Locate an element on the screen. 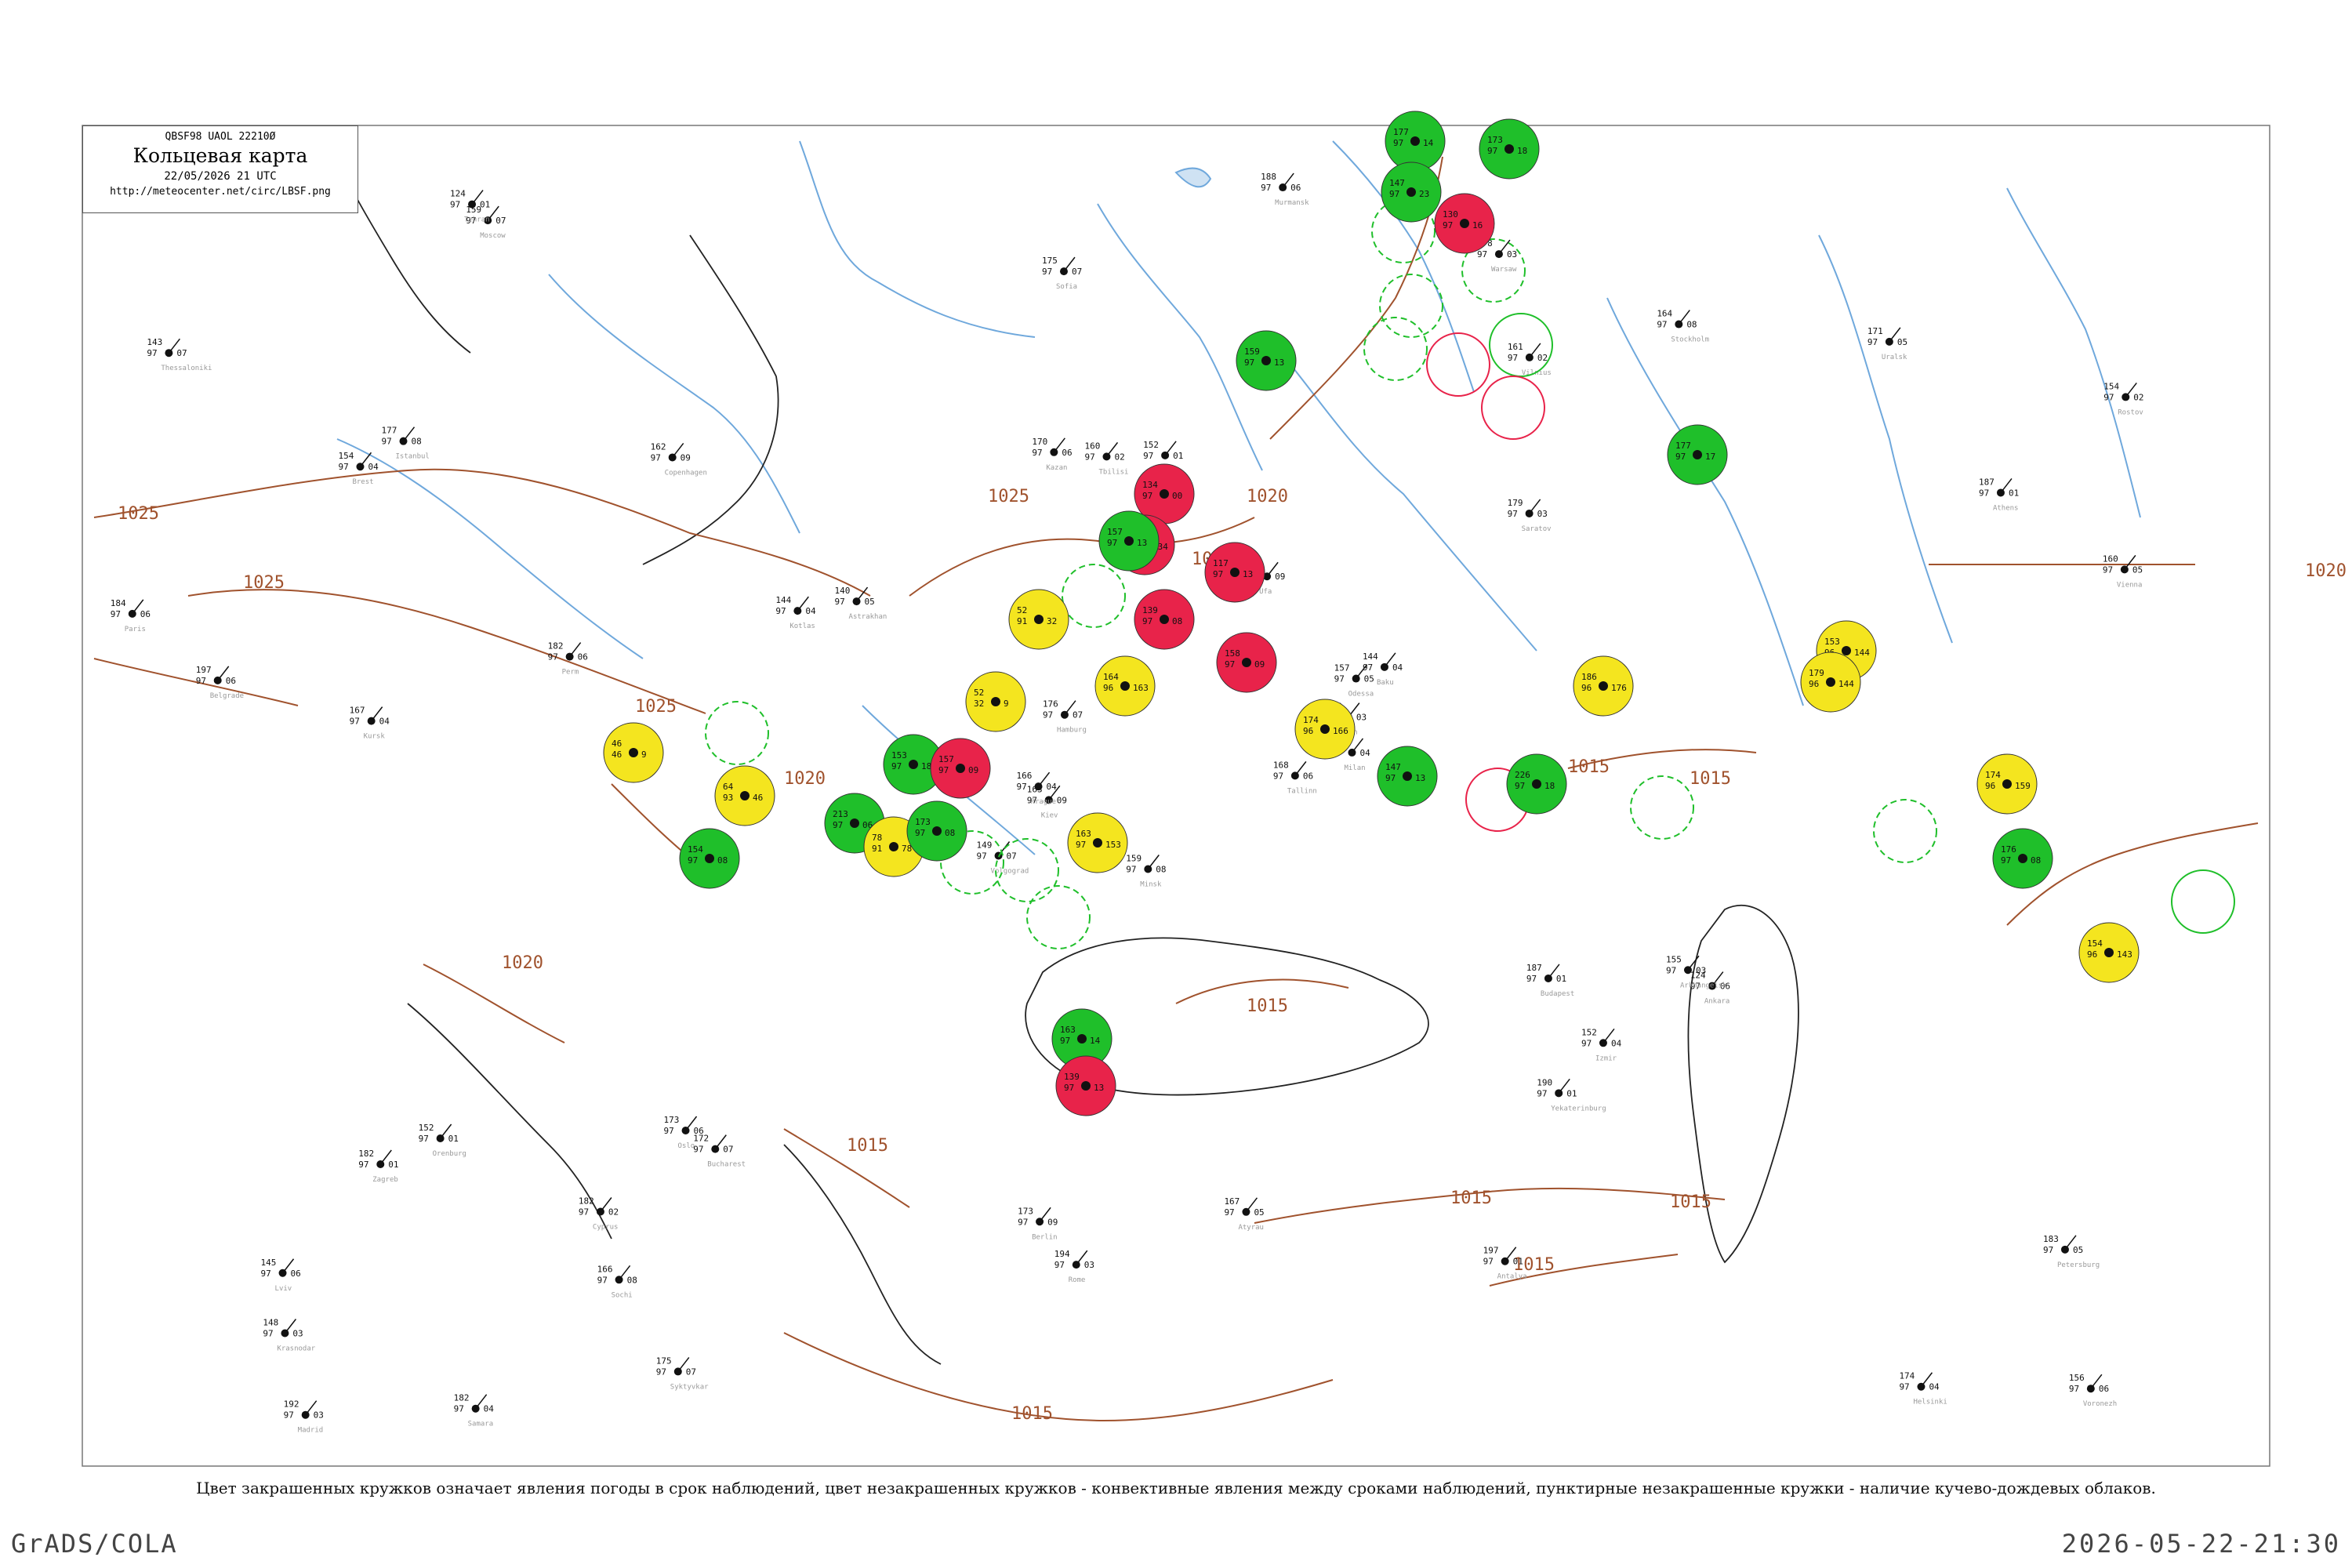 The height and width of the screenshot is (1568, 2352). station-value: 13 is located at coordinates (1420, 778).